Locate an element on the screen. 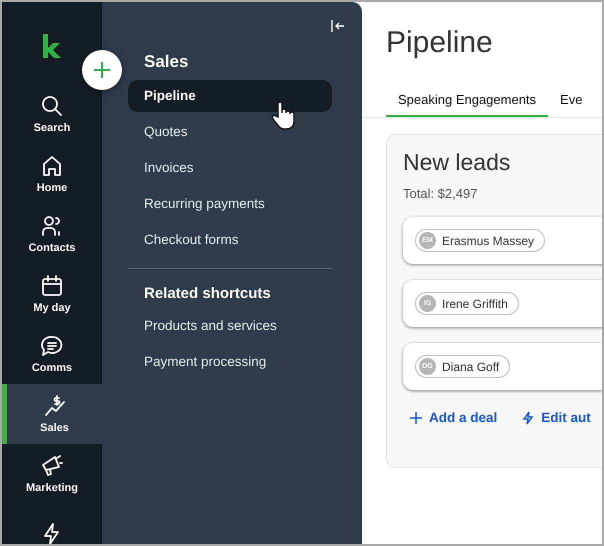 The image size is (604, 546). rail-item: My day is located at coordinates (52, 294).